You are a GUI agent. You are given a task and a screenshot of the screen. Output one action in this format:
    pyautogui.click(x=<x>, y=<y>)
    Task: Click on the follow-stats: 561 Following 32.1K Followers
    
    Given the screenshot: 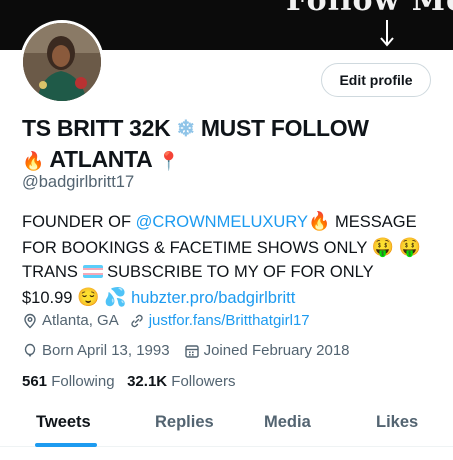 What is the action you would take?
    pyautogui.click(x=128, y=381)
    